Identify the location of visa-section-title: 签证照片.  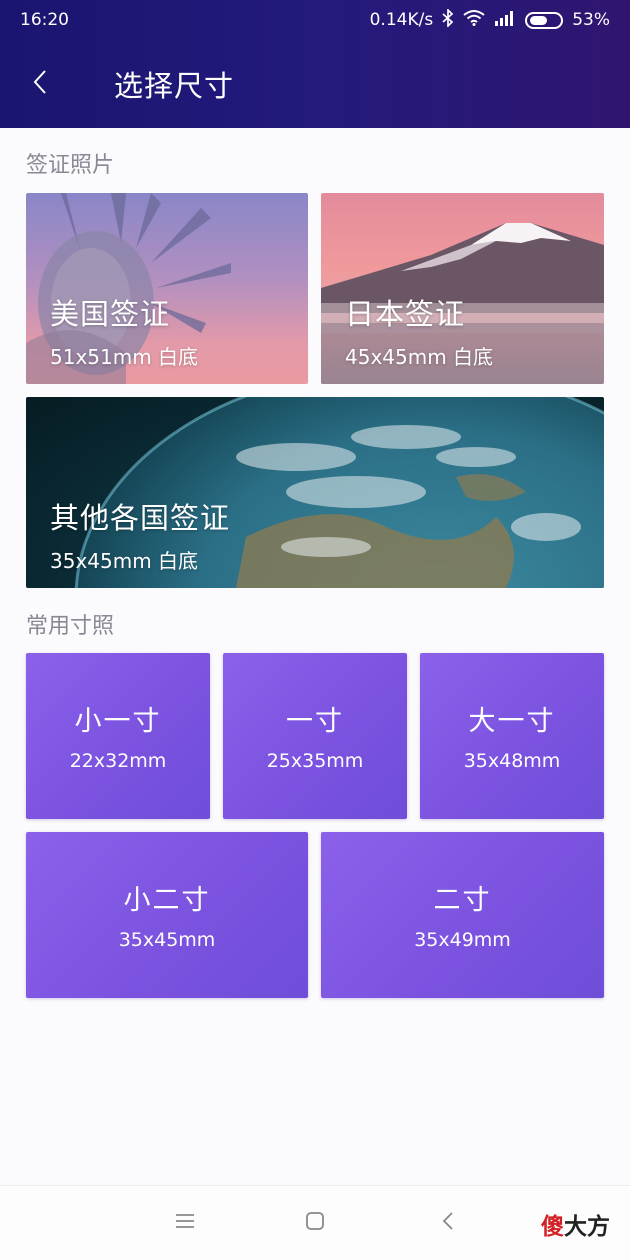
(70, 165).